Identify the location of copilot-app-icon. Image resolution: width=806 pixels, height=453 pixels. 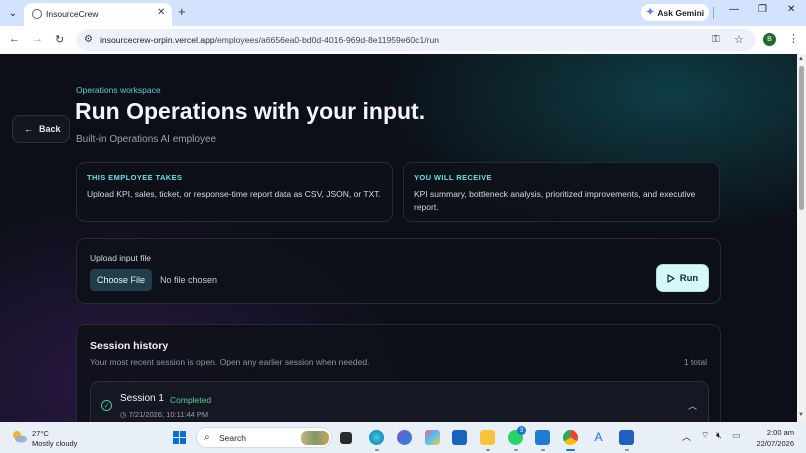
(404, 437).